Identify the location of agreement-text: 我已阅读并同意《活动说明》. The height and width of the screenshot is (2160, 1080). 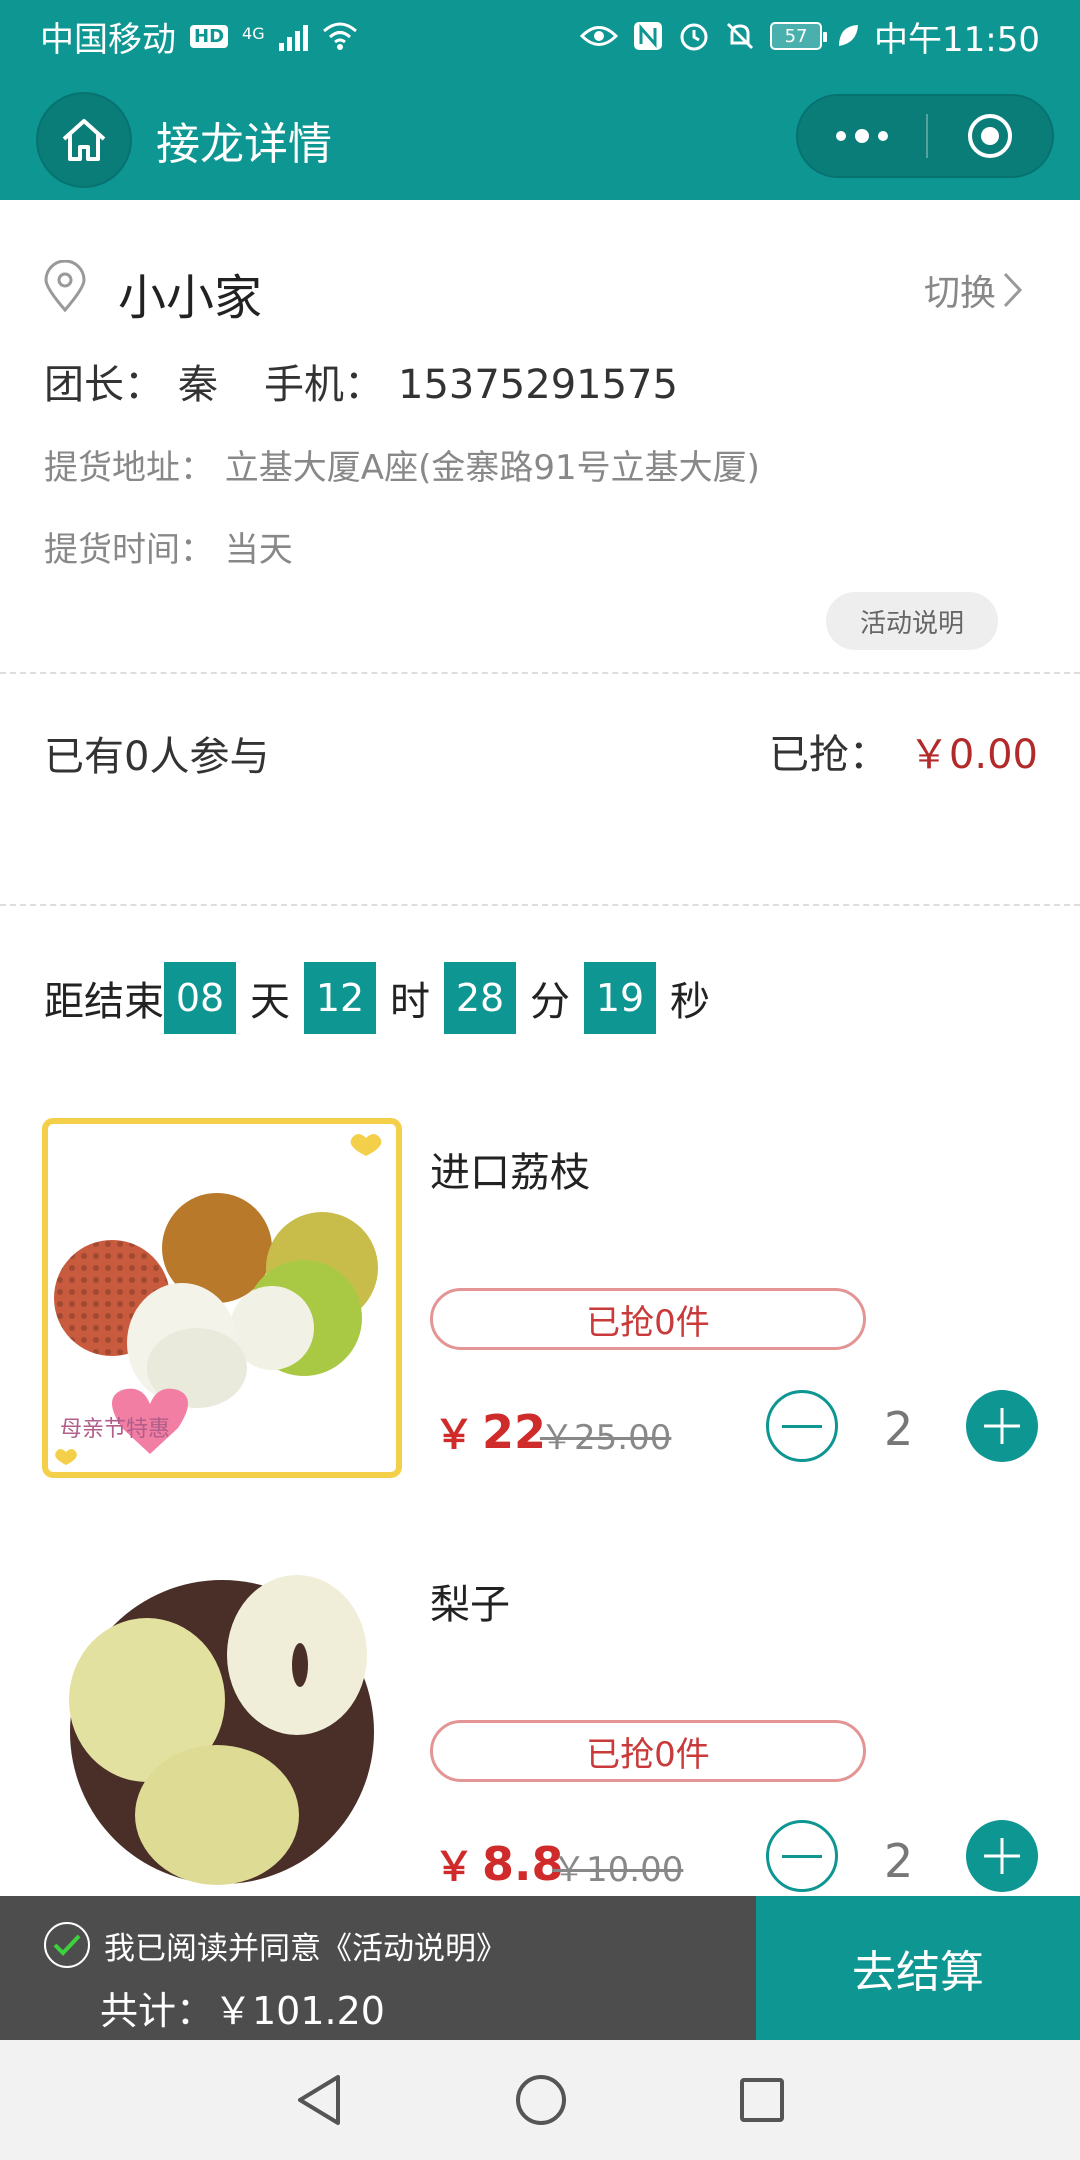
(305, 1948).